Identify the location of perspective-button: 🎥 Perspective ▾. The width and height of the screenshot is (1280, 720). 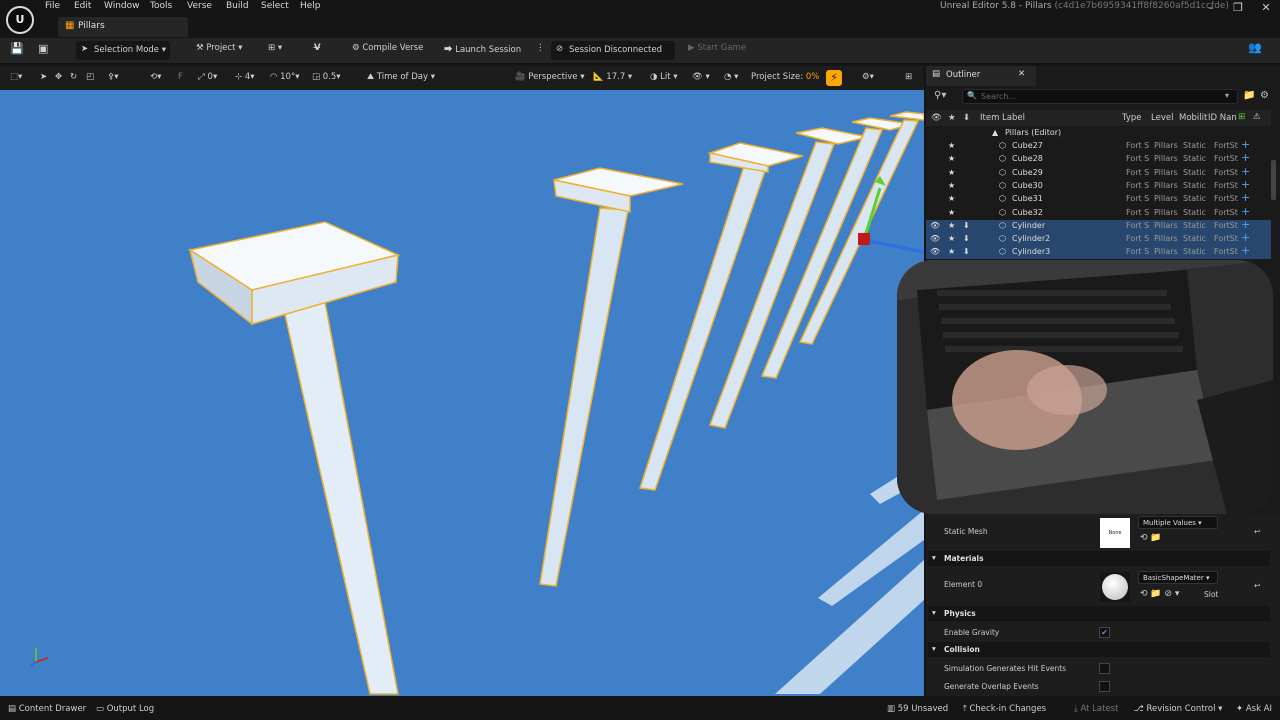
(550, 77).